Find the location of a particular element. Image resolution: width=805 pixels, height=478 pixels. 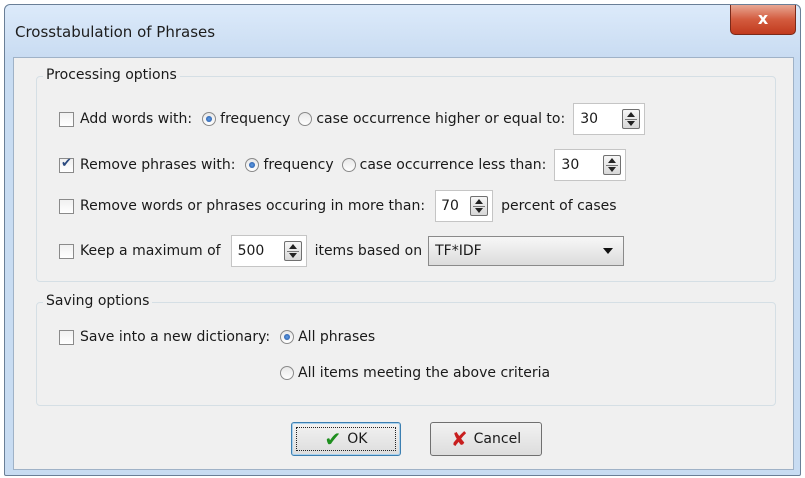

add-words-frequency-label: frequency is located at coordinates (255, 119).